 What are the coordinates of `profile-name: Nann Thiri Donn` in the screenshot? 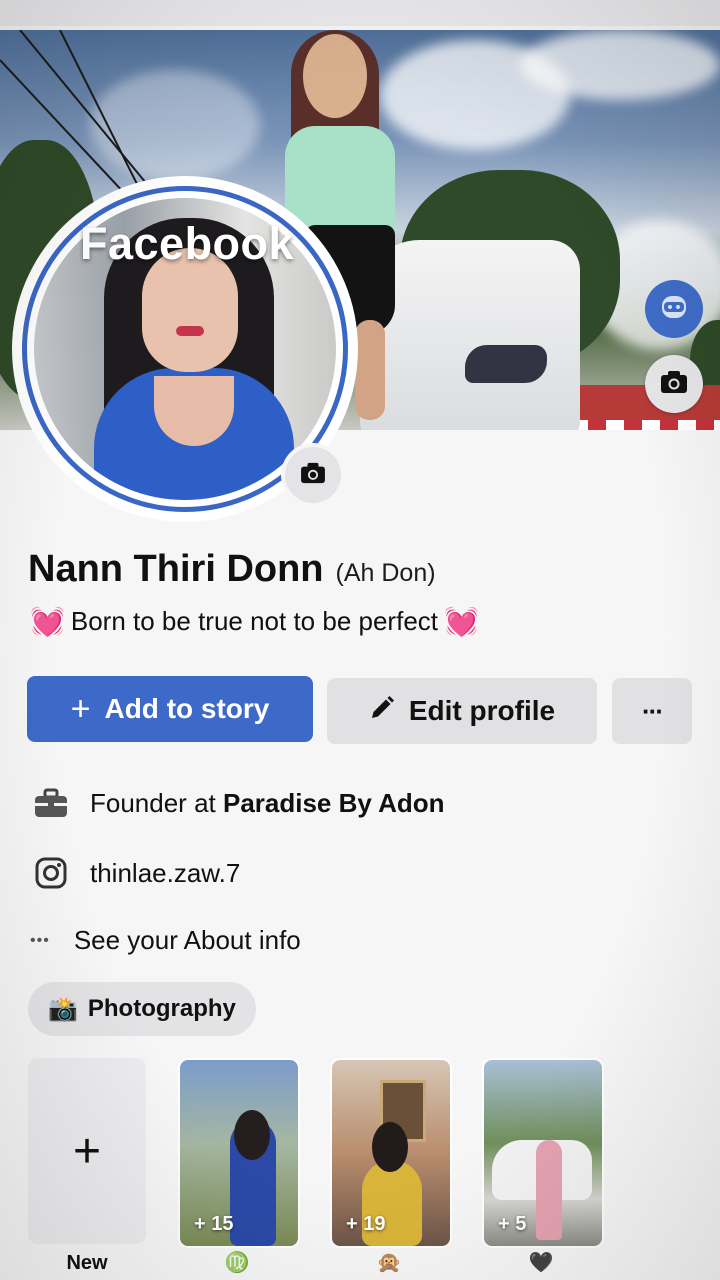 It's located at (176, 569).